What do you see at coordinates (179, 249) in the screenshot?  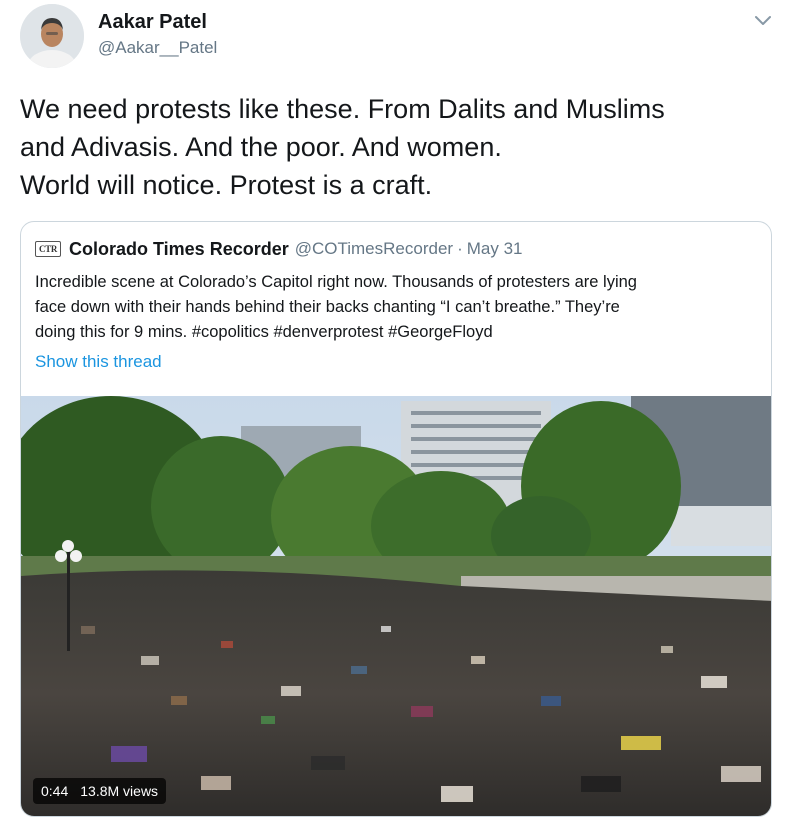 I see `quoted-author-name: Colorado Times Recorder` at bounding box center [179, 249].